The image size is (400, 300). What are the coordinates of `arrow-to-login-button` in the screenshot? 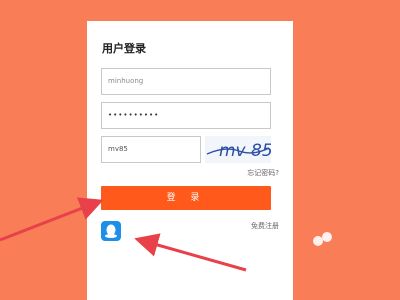 It's located at (52, 219).